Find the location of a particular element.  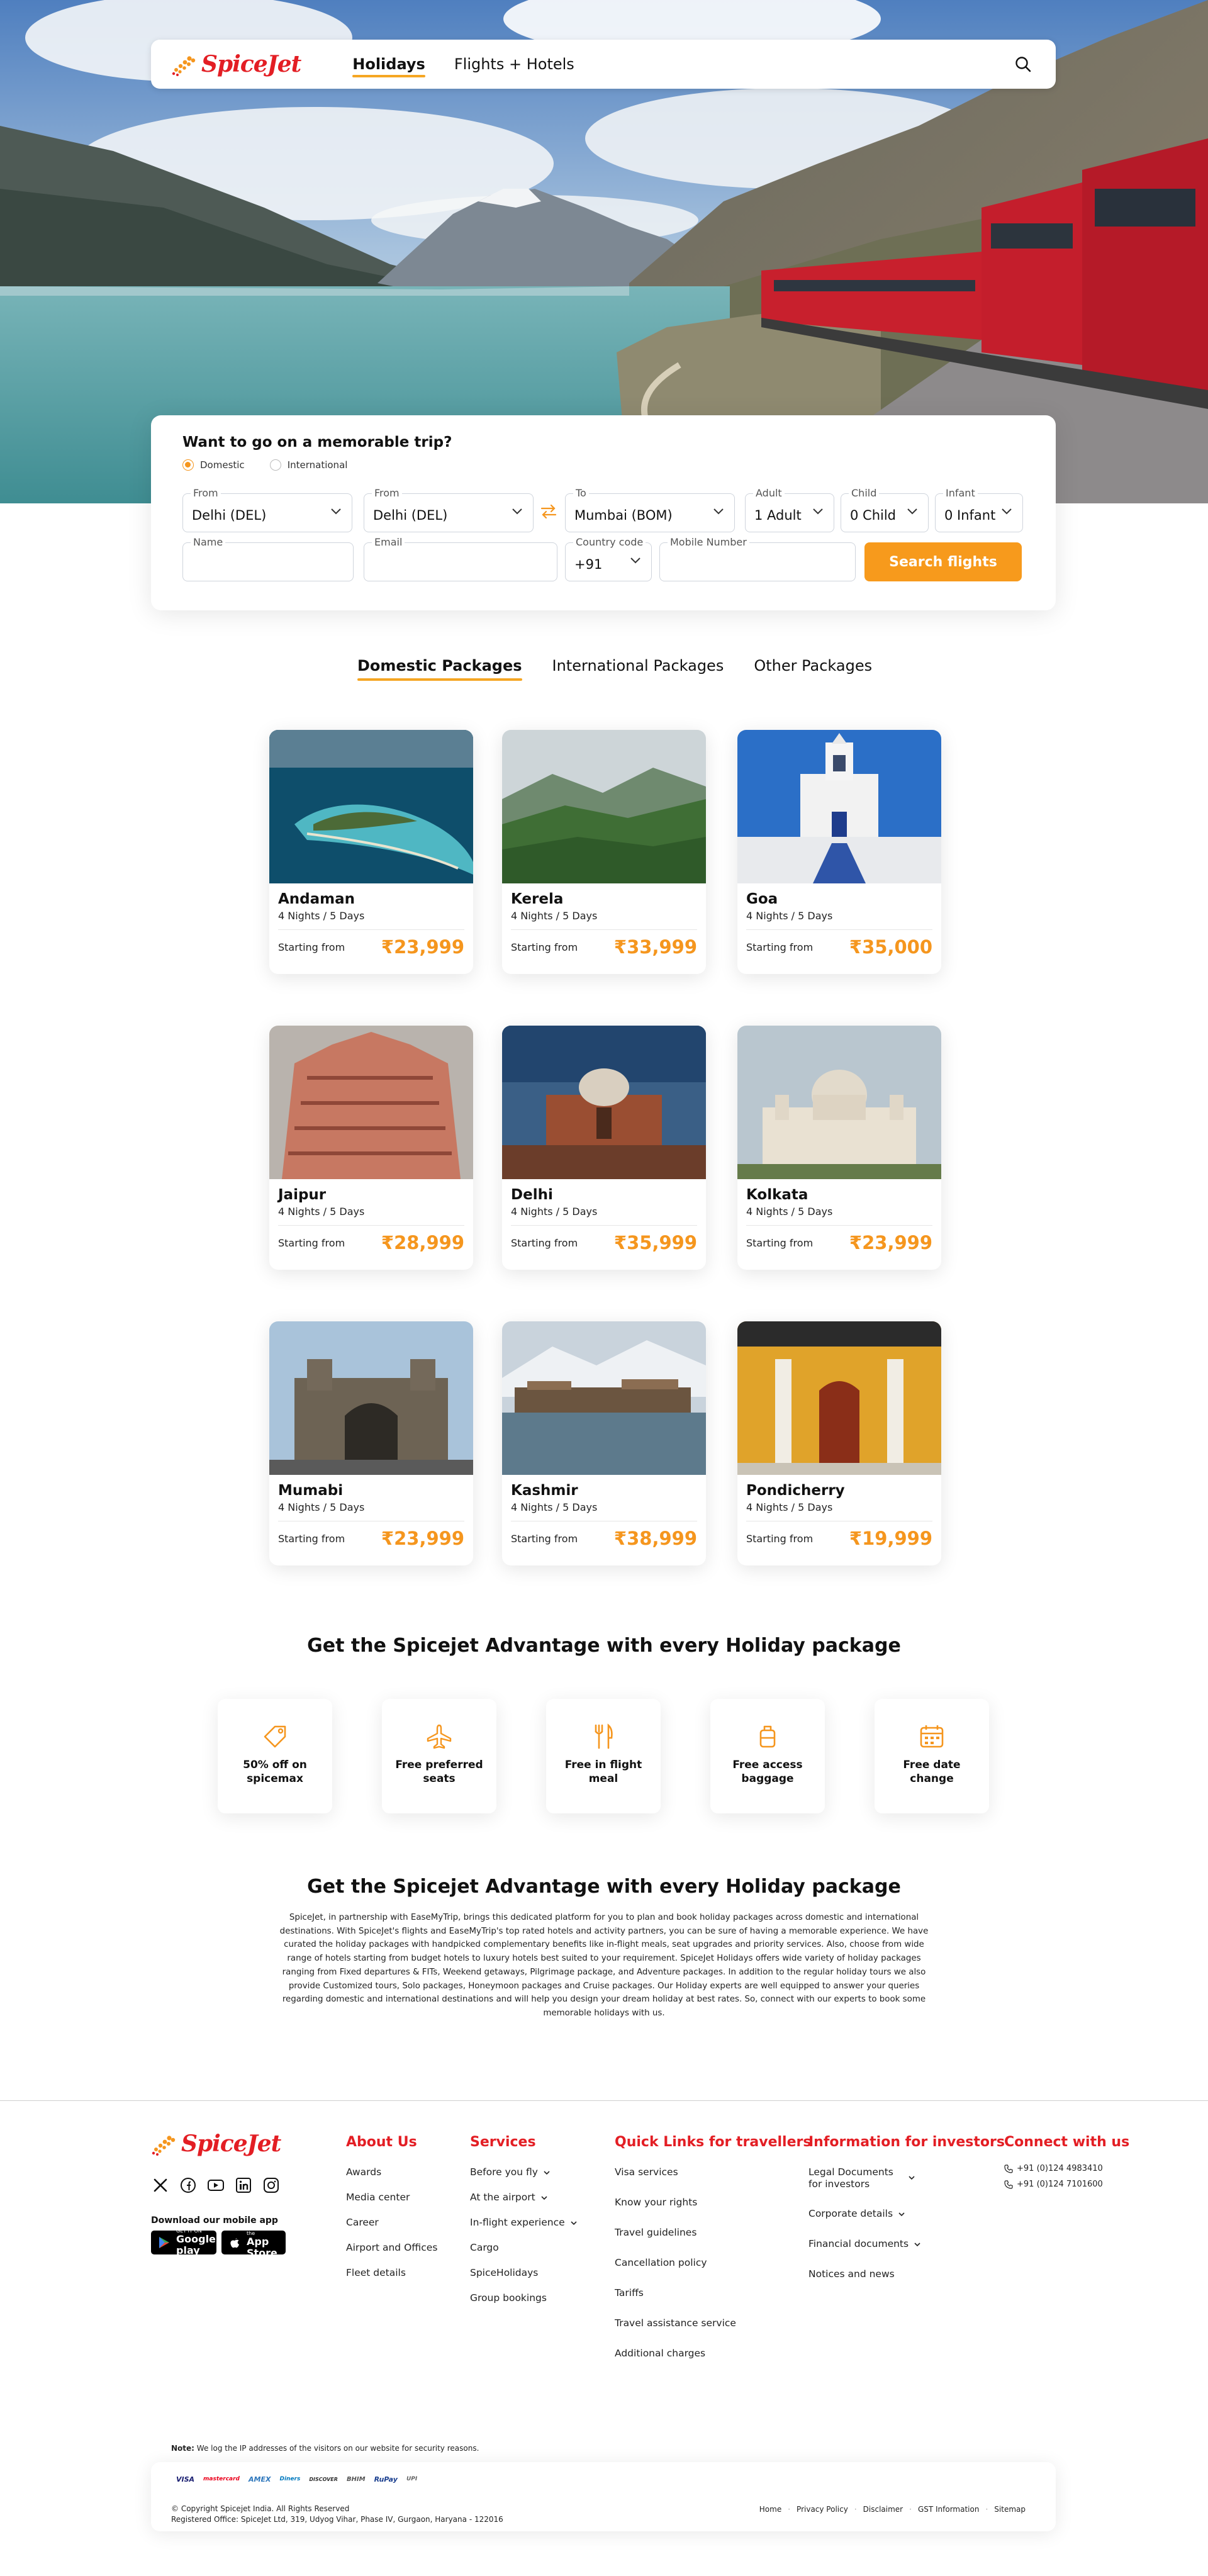

tab-flights-hotels: Flights + Hotels is located at coordinates (514, 64).